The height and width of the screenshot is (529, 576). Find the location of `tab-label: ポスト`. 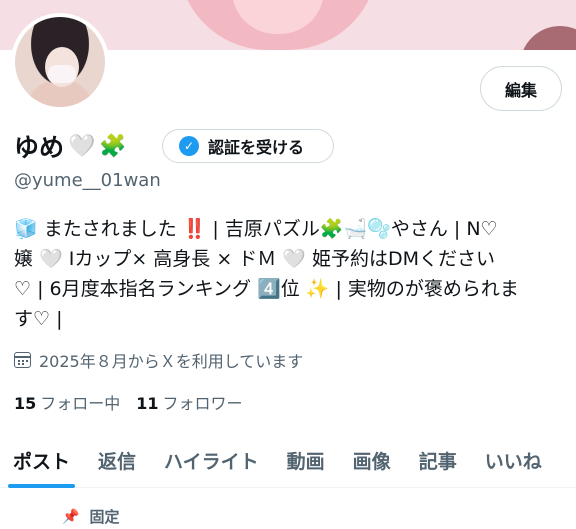

tab-label: ポスト is located at coordinates (42, 461).